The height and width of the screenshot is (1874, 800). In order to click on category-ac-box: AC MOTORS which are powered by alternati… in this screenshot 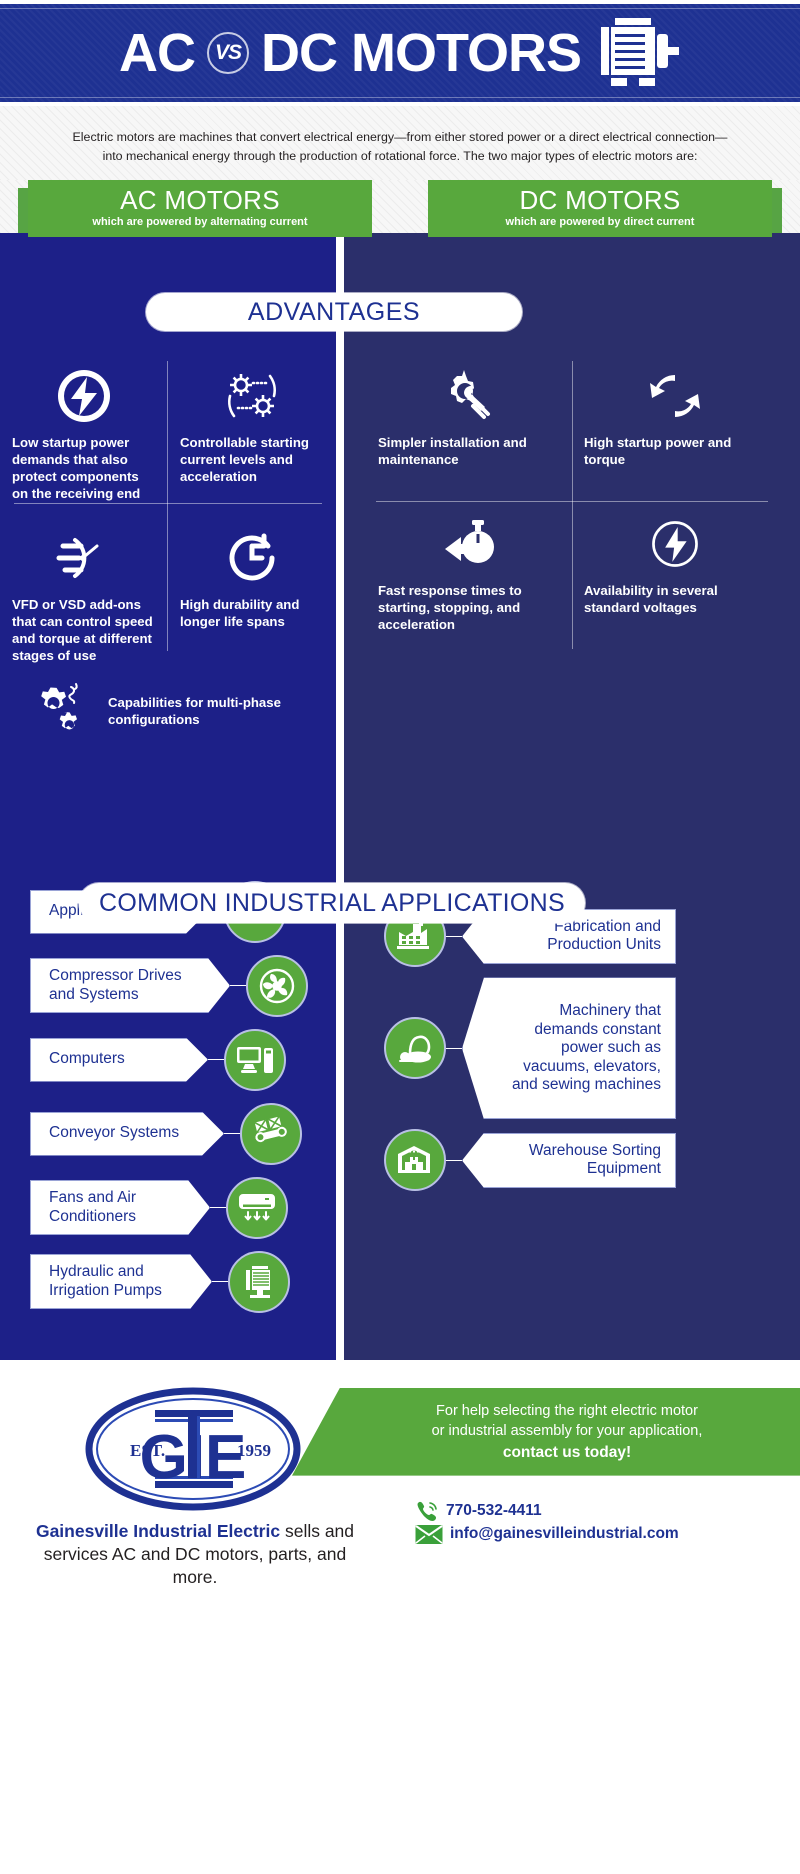, I will do `click(200, 209)`.